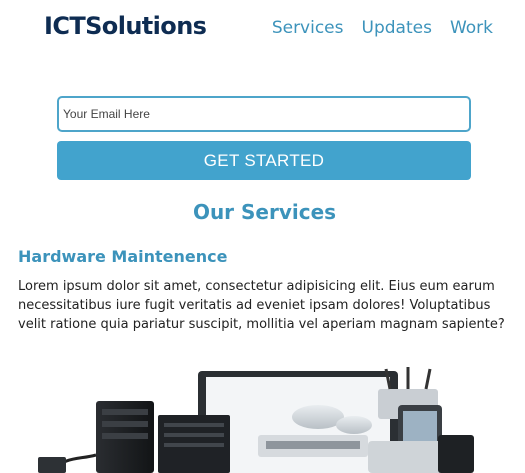  Describe the element at coordinates (262, 31) in the screenshot. I see `site-header: ICTSolutions Services Updates Work` at that location.